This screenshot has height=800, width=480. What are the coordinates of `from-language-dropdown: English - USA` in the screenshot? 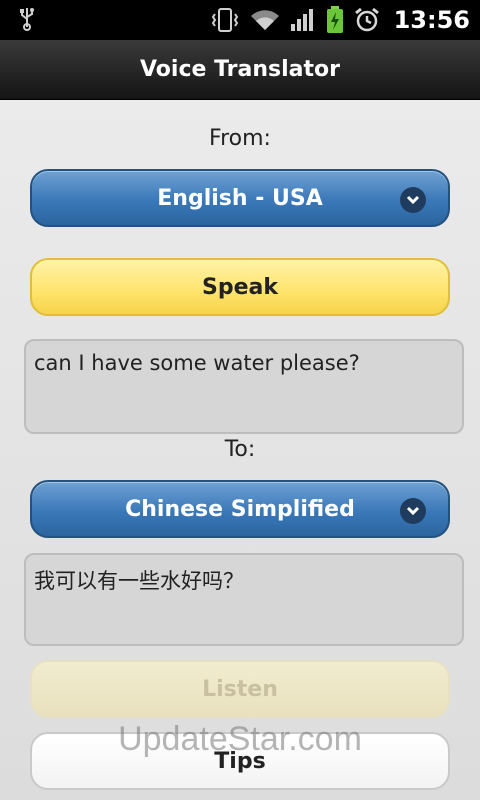 It's located at (240, 198).